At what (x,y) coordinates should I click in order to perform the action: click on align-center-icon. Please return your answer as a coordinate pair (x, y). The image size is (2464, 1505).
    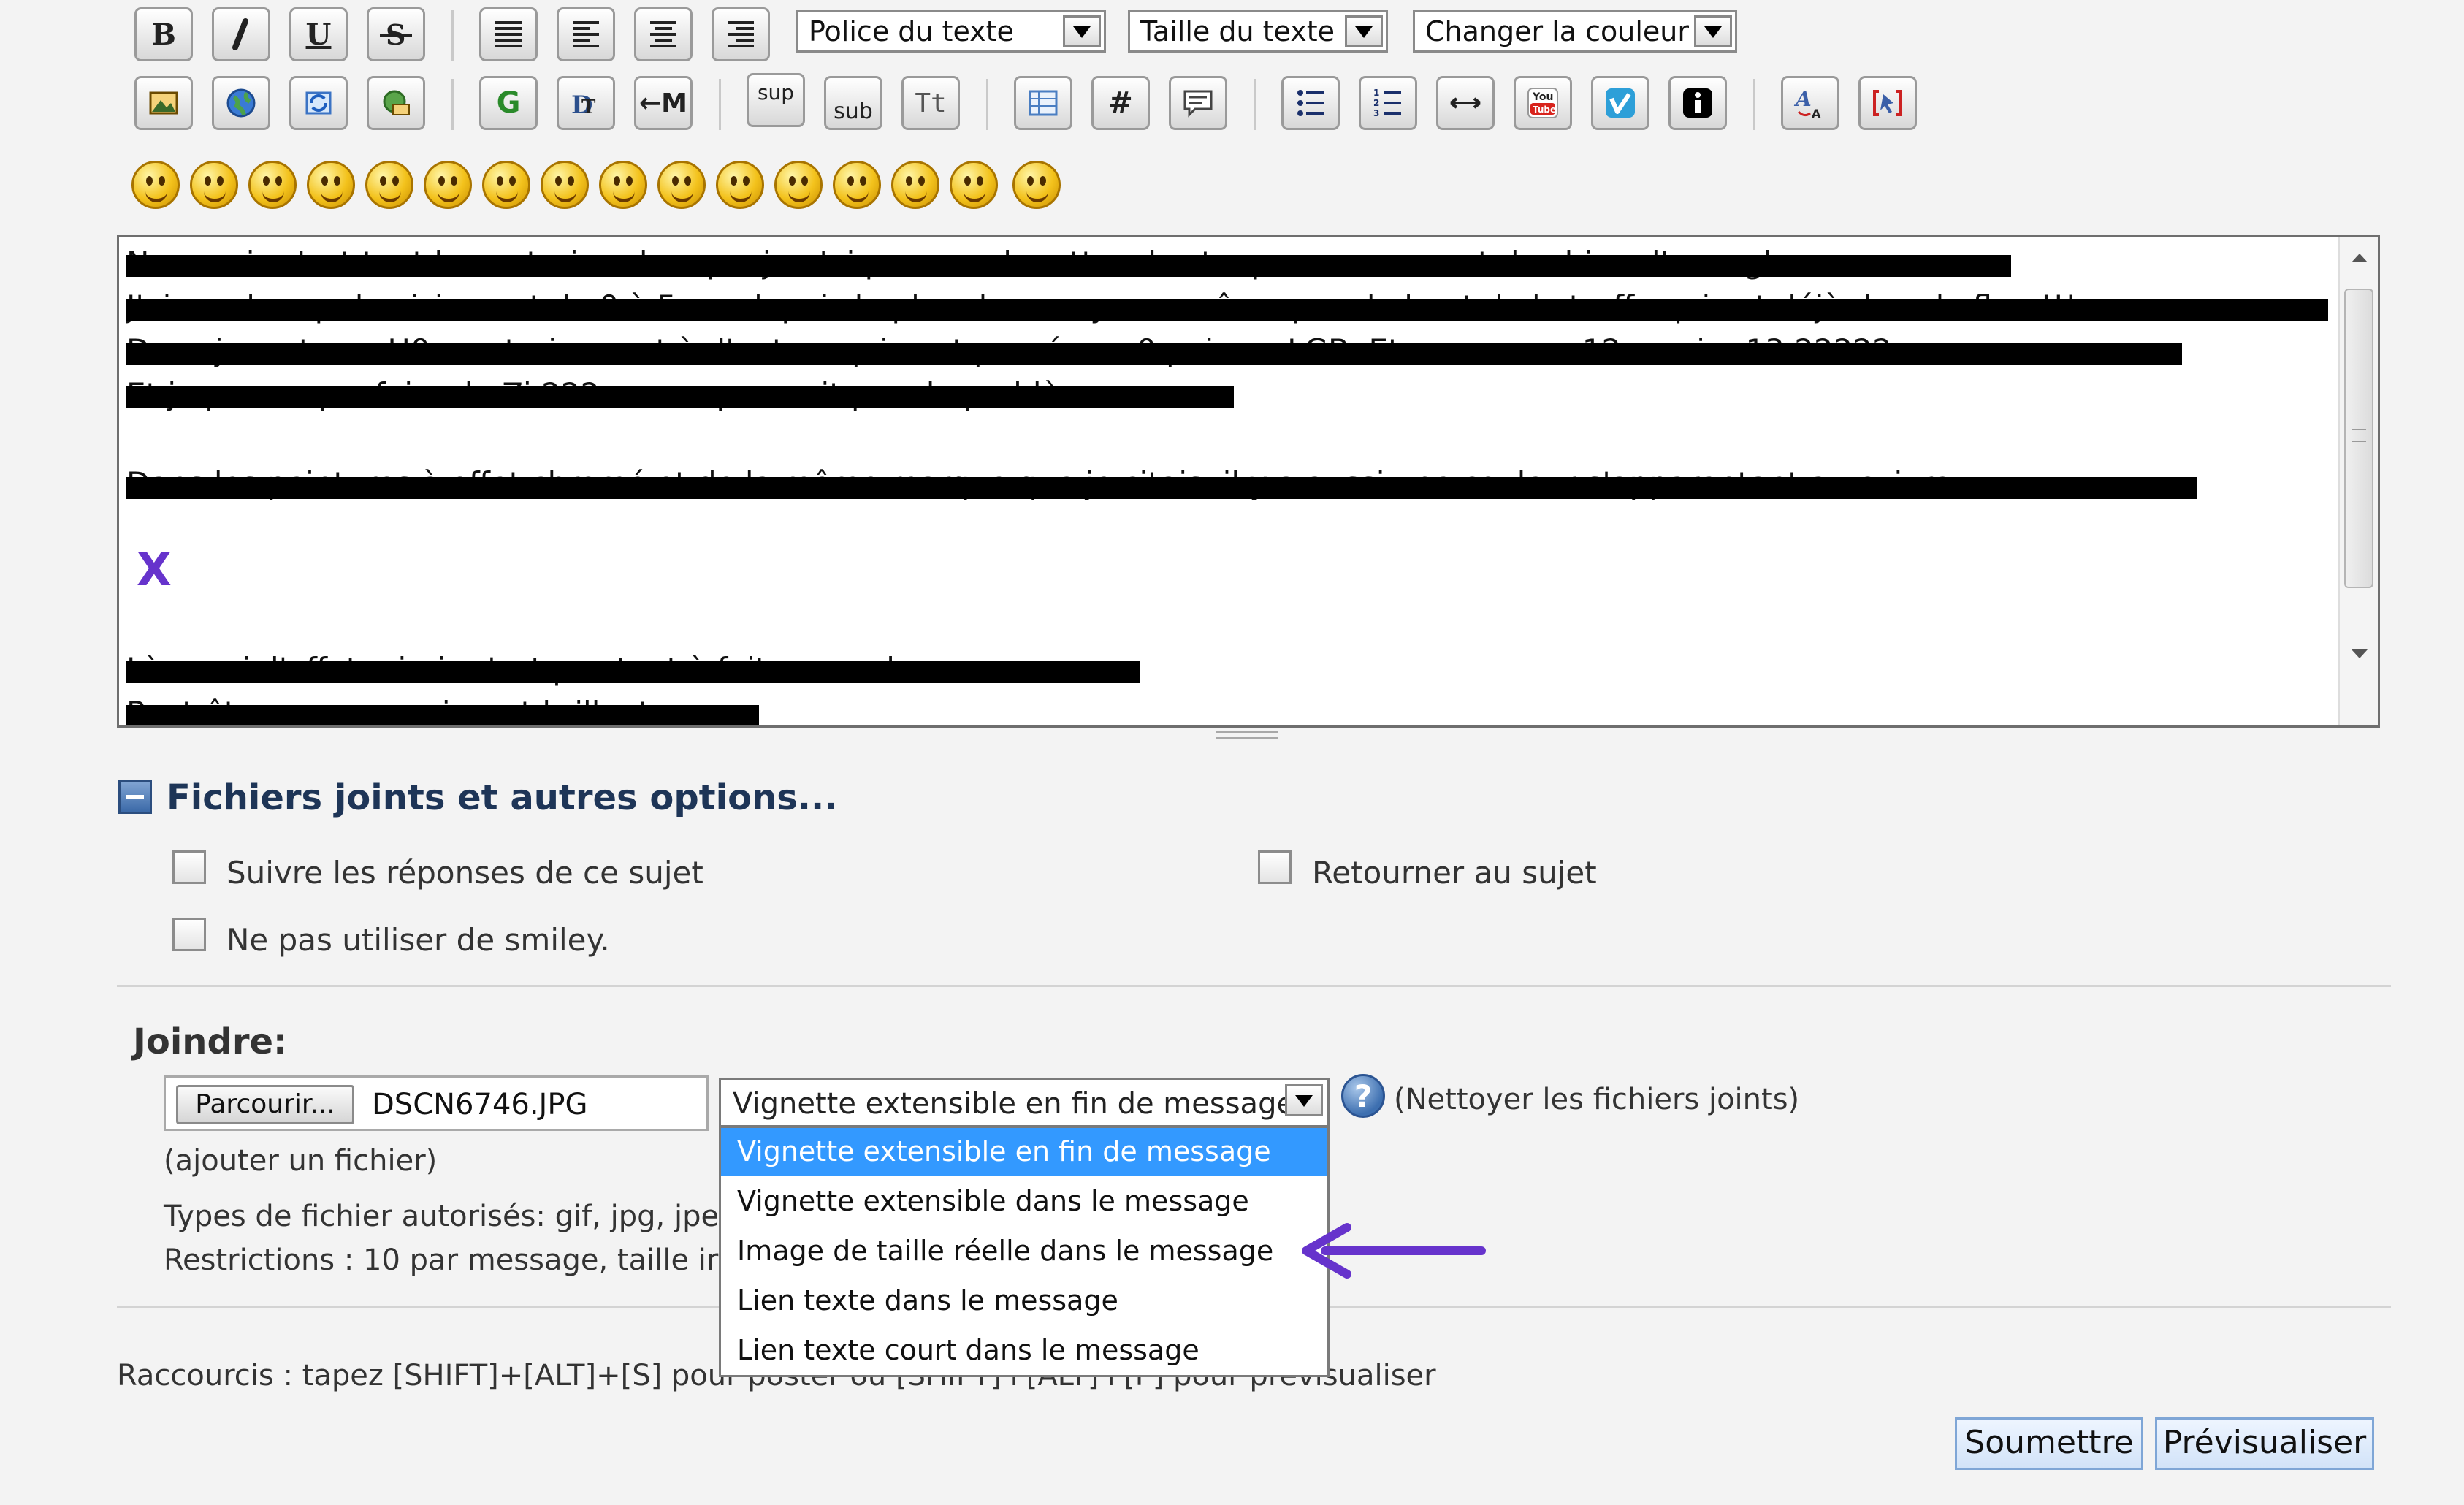
    Looking at the image, I should click on (663, 34).